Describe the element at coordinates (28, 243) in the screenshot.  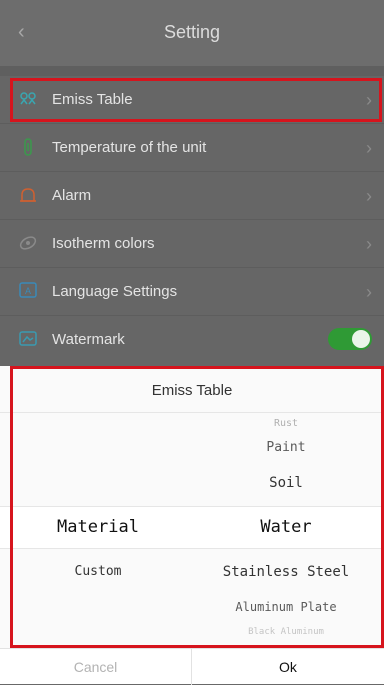
I see `isotherm-icon` at that location.